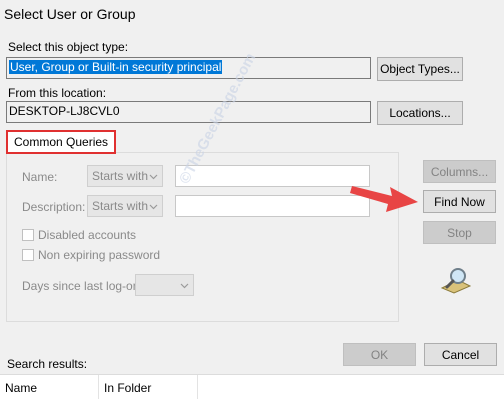  What do you see at coordinates (252, 394) in the screenshot?
I see `search-results-list: Name In Folder` at bounding box center [252, 394].